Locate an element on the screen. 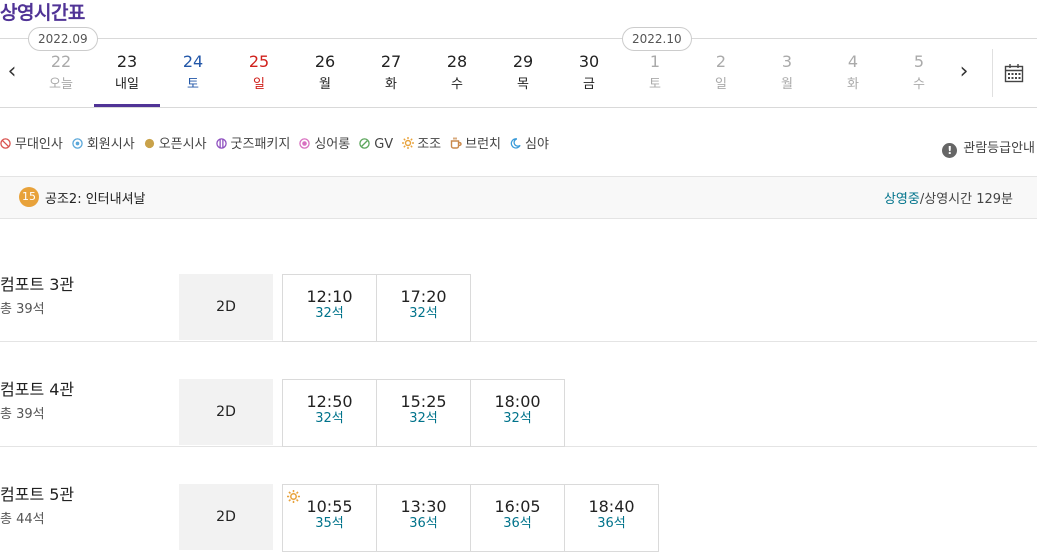 The image size is (1037, 552). gv-icon is located at coordinates (364, 143).